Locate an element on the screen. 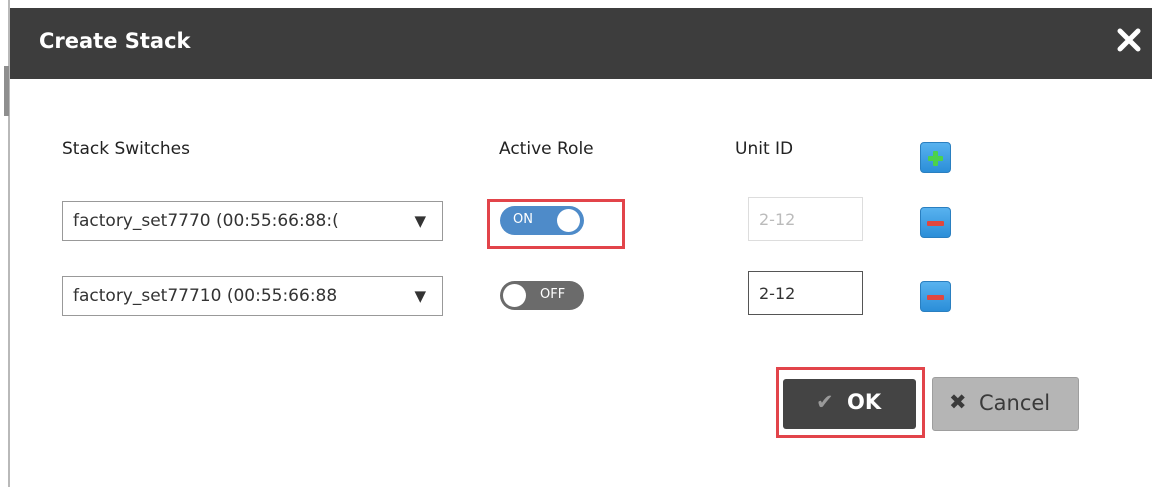  ok-button-label: OK is located at coordinates (864, 402).